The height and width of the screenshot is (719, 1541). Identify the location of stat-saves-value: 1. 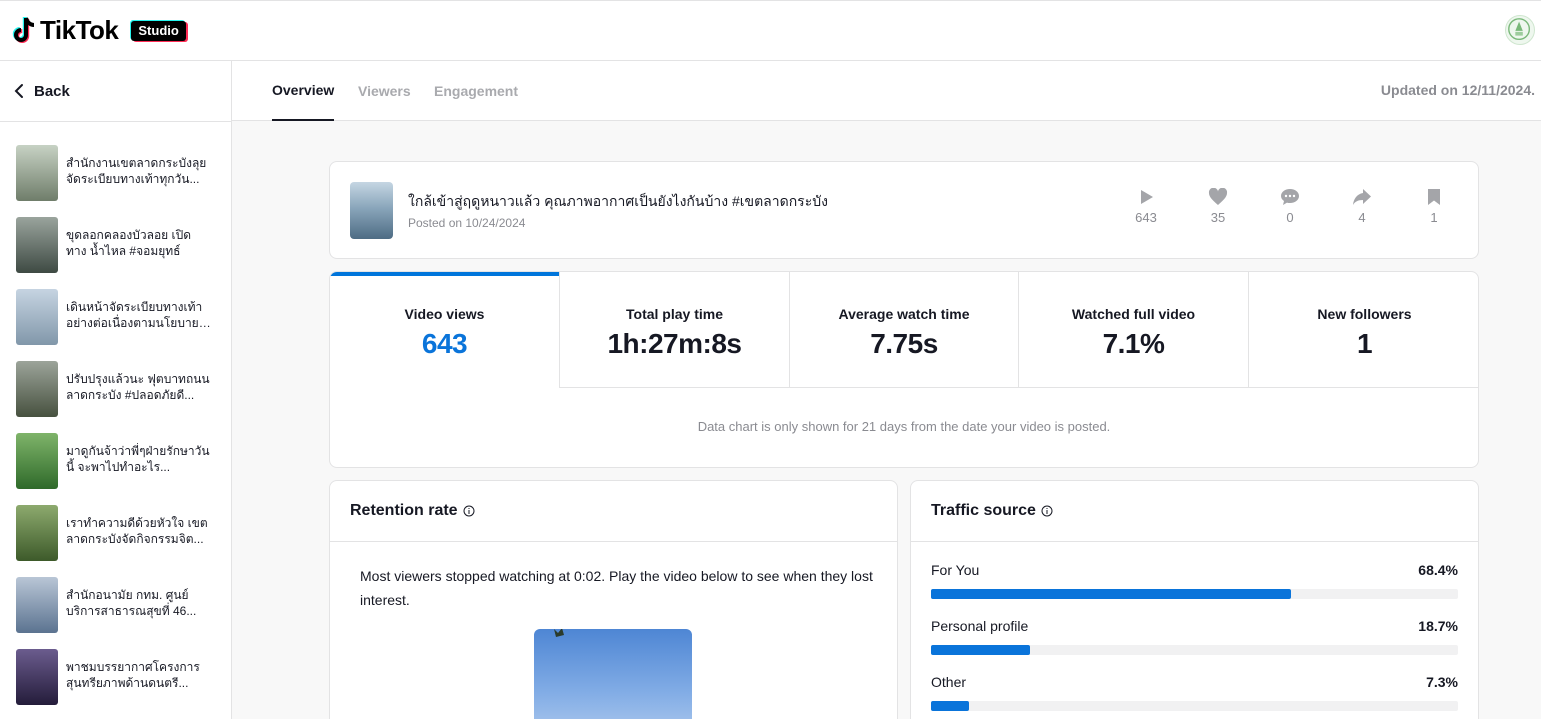
(1434, 217).